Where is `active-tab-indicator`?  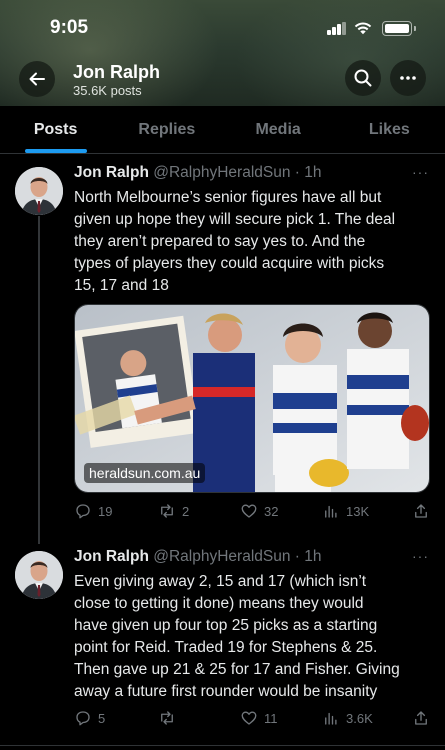 active-tab-indicator is located at coordinates (55, 151).